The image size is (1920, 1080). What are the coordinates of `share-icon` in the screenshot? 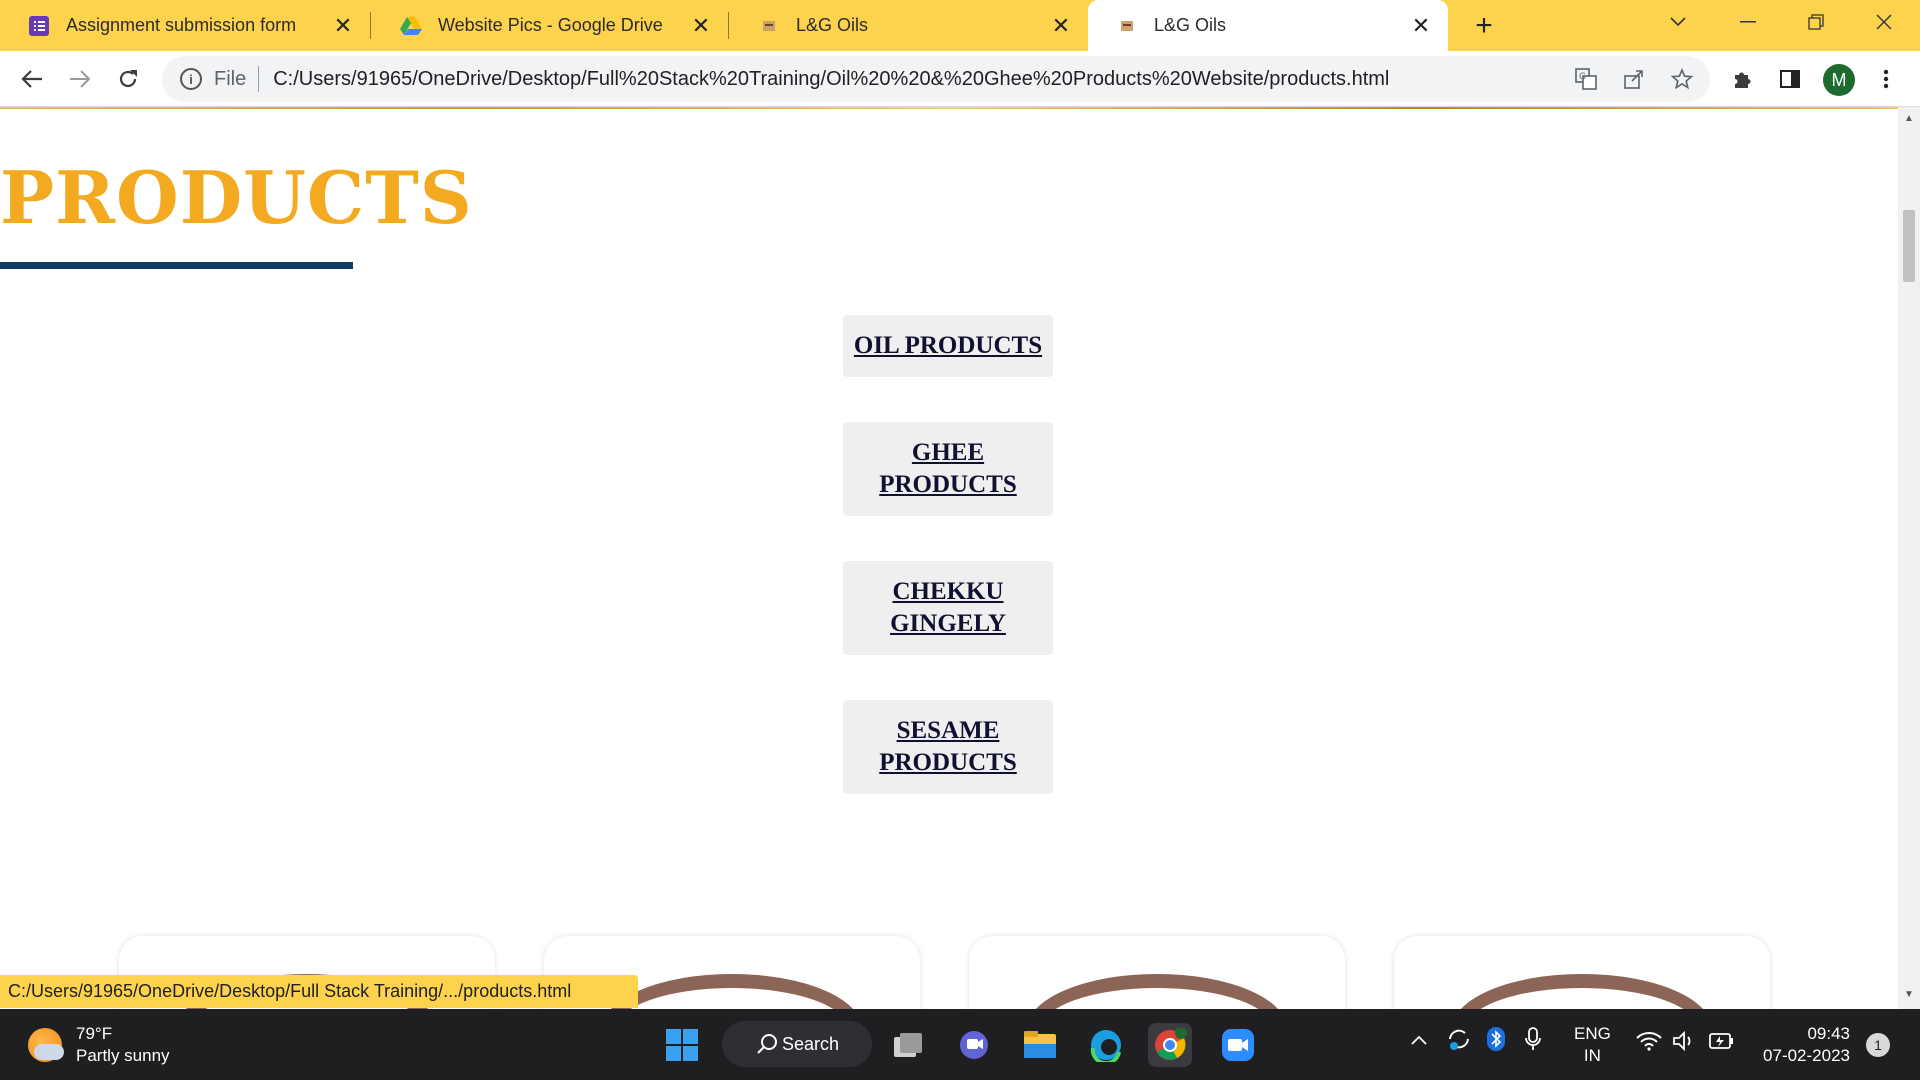 It's located at (1634, 79).